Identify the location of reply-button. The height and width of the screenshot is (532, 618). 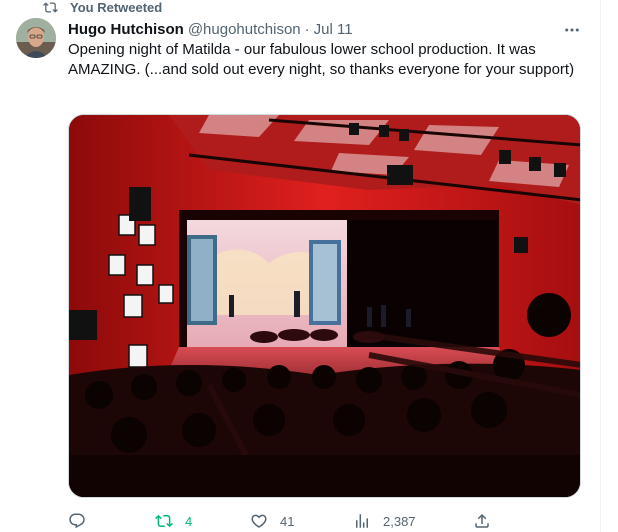
(77, 521).